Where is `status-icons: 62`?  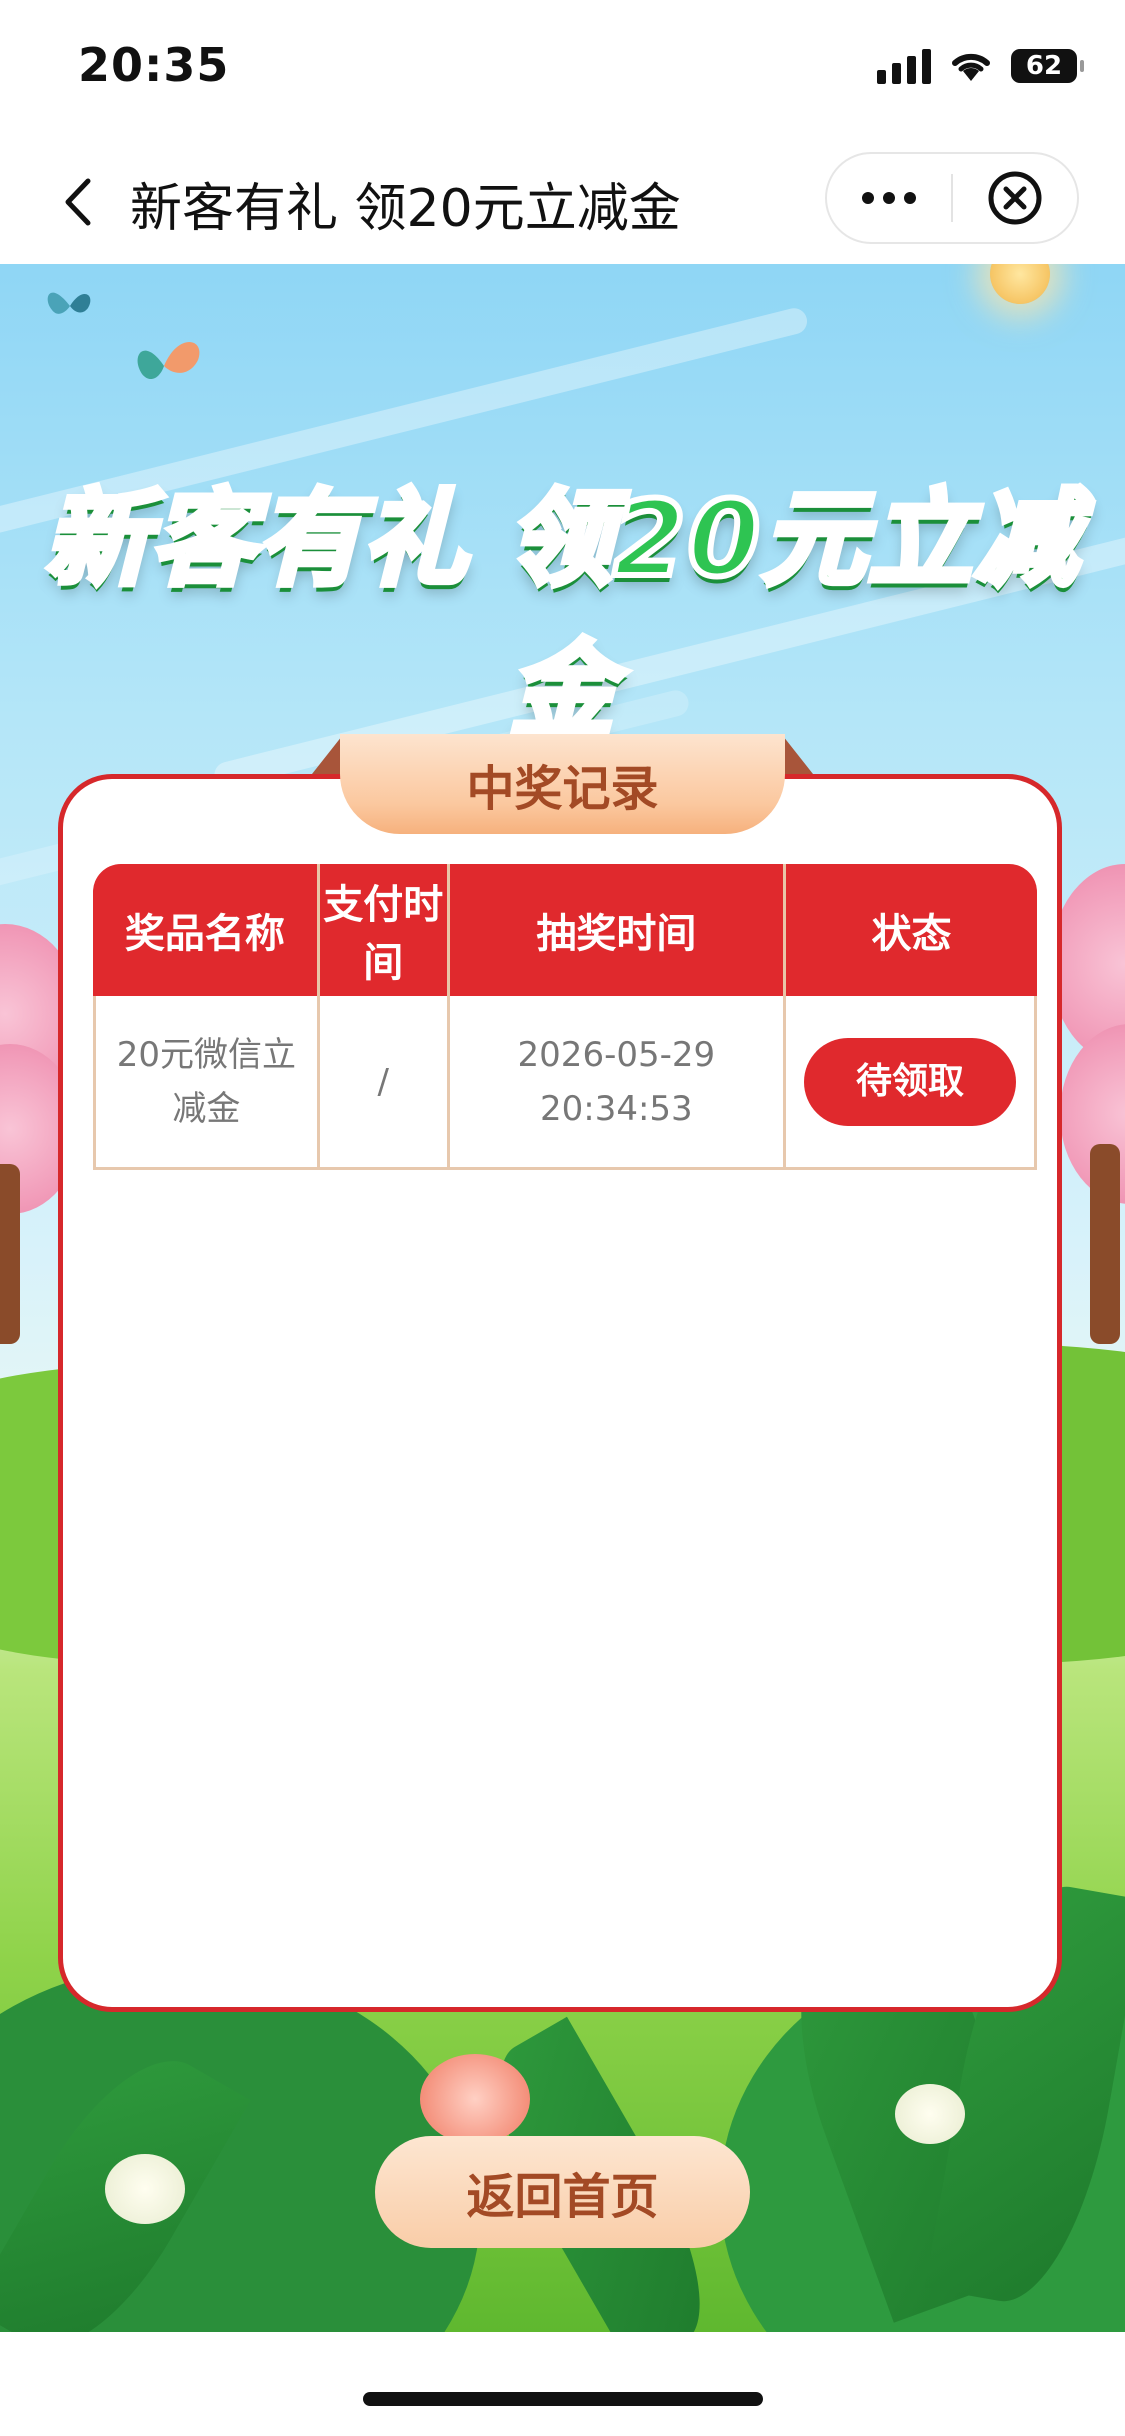
status-icons: 62 is located at coordinates (980, 66).